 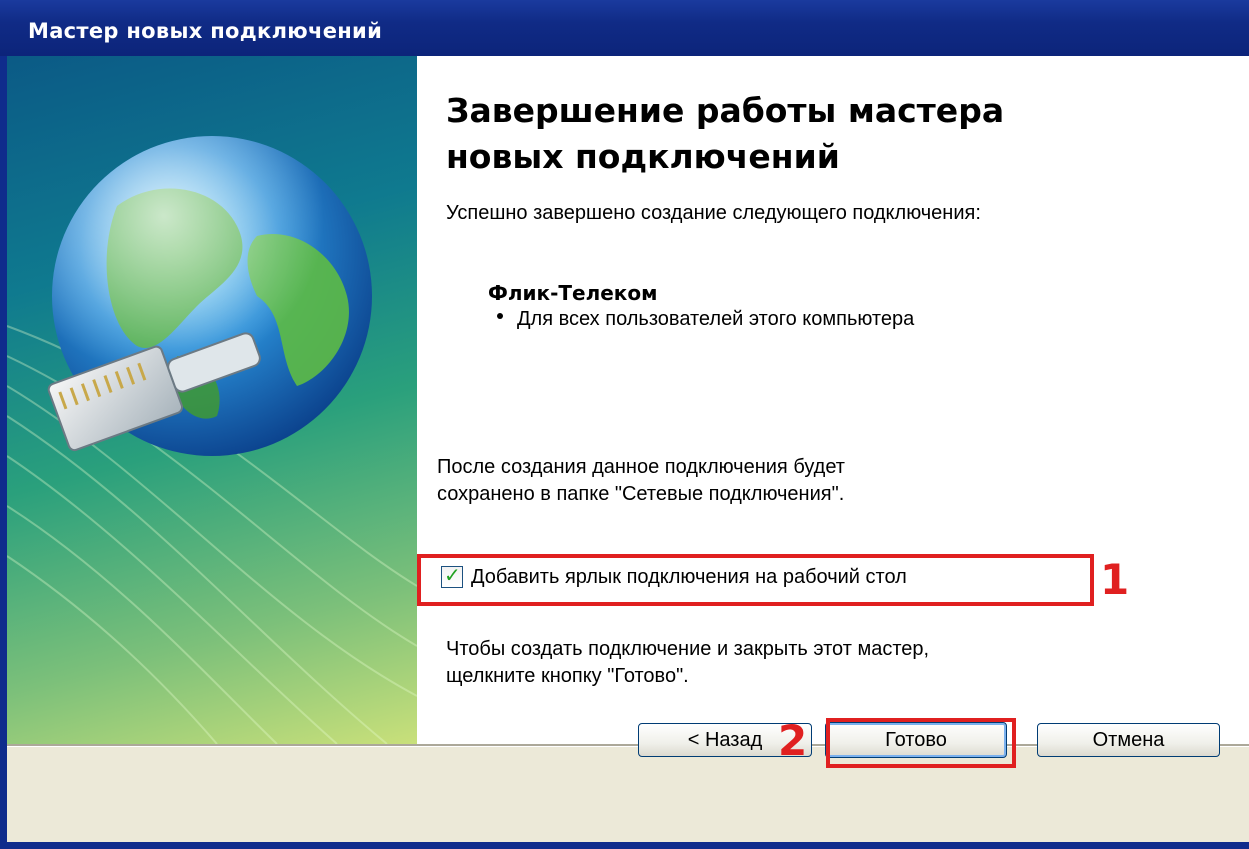 I want to click on finish-hint-line-2: щелкните кнопку "Готово"., so click(x=567, y=676).